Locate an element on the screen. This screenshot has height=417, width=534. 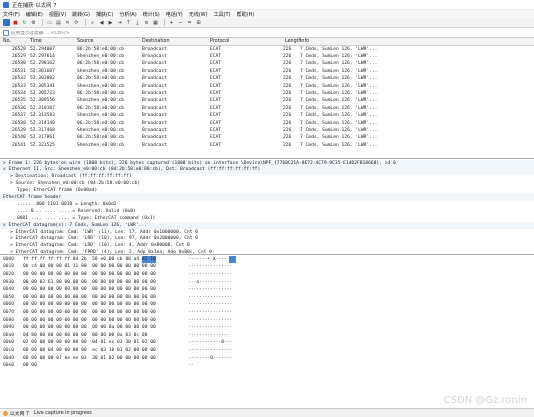
go-forward-icon: ▶ is located at coordinates (110, 22).